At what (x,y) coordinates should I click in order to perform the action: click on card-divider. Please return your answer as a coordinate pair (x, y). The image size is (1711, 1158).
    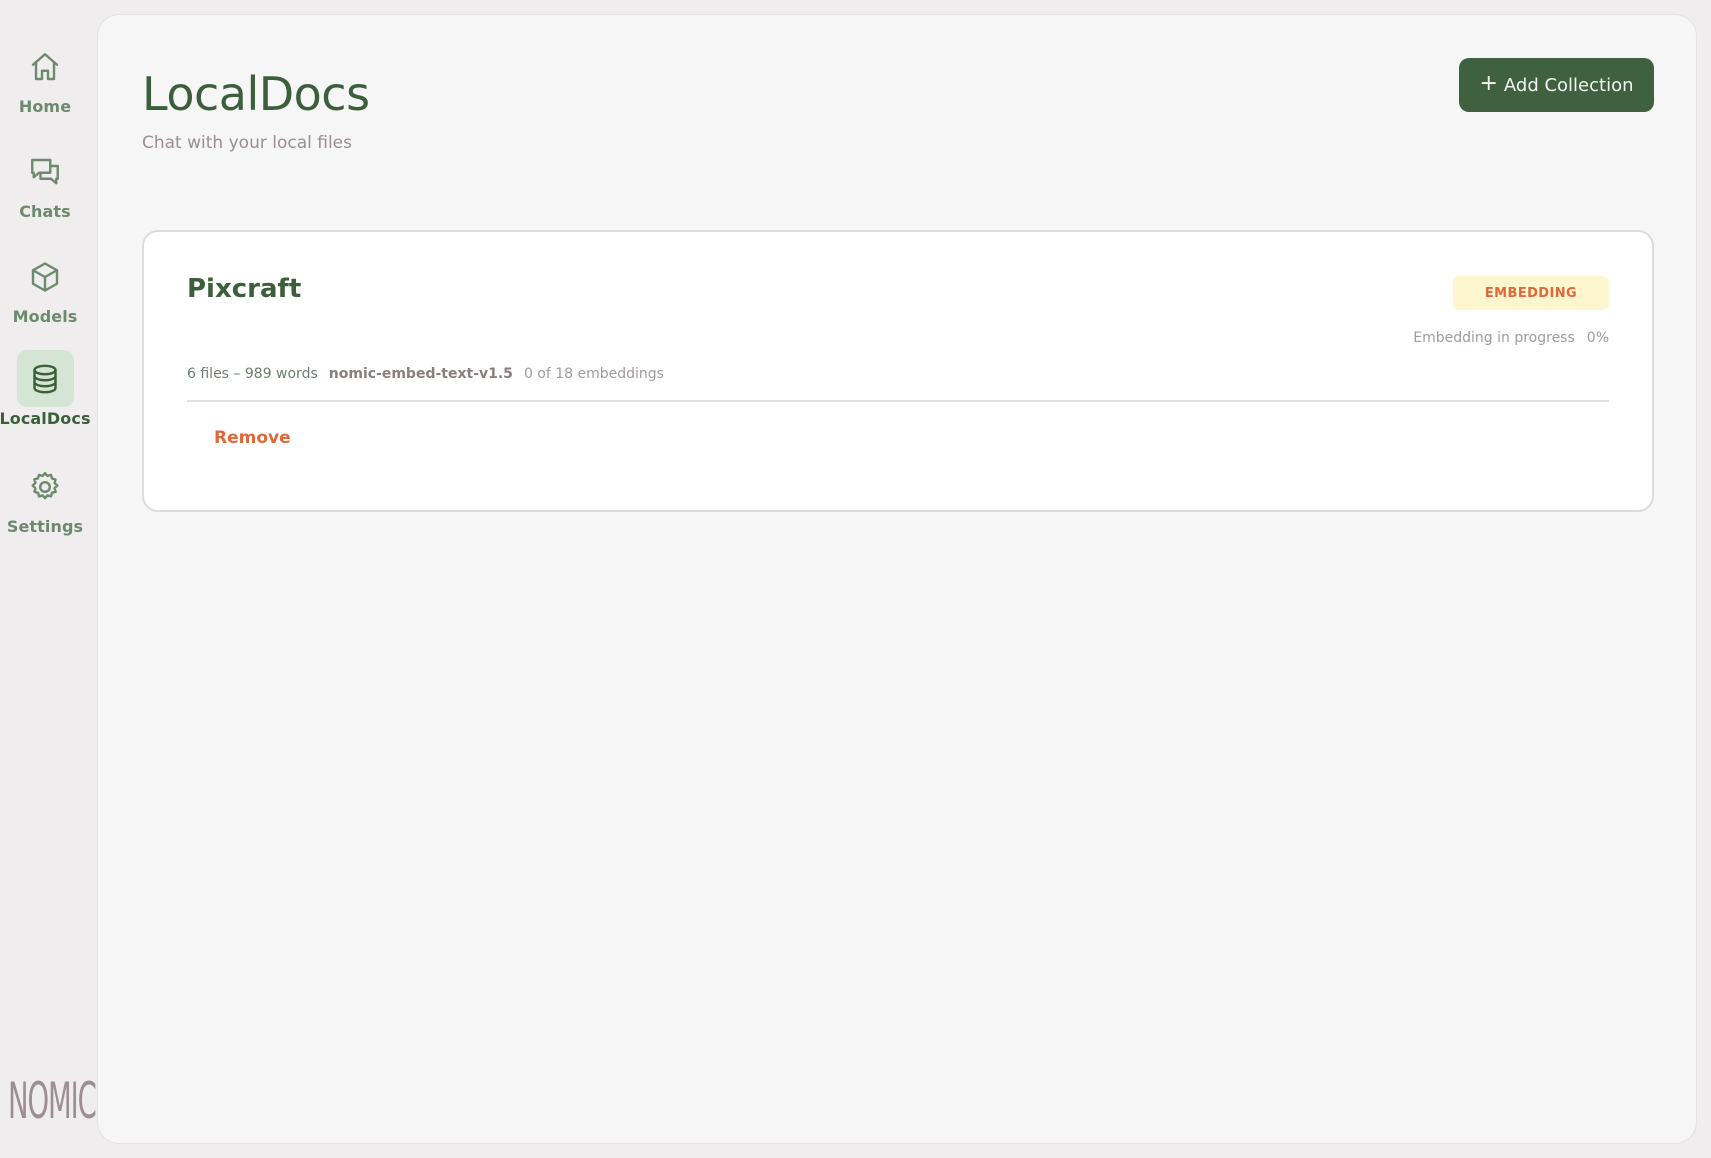
    Looking at the image, I should click on (898, 401).